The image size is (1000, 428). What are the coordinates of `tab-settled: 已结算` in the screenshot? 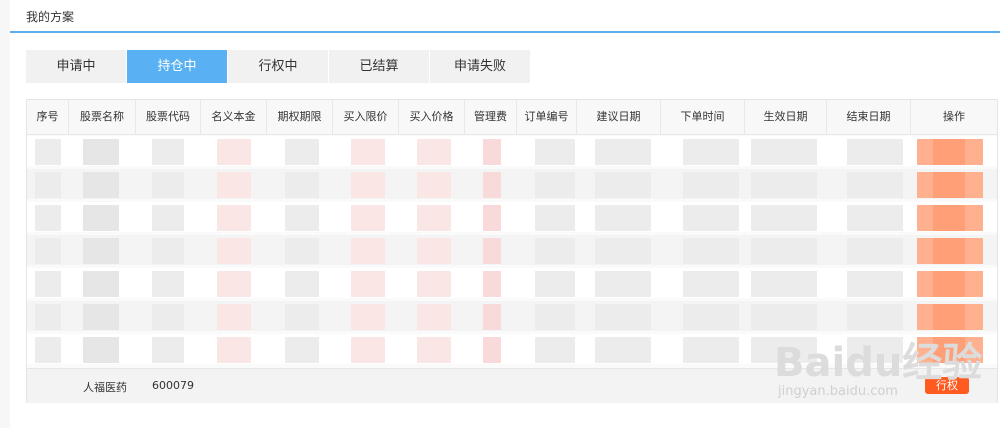 It's located at (379, 66).